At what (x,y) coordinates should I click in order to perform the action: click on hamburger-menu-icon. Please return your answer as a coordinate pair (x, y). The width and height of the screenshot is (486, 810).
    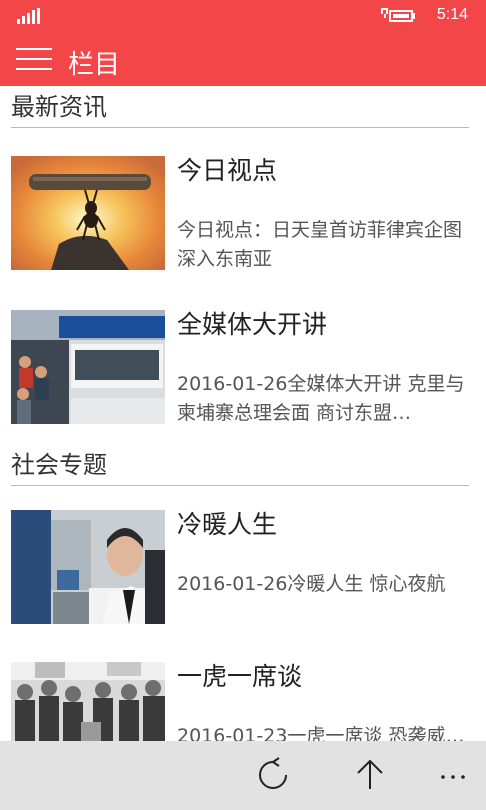
    Looking at the image, I should click on (34, 60).